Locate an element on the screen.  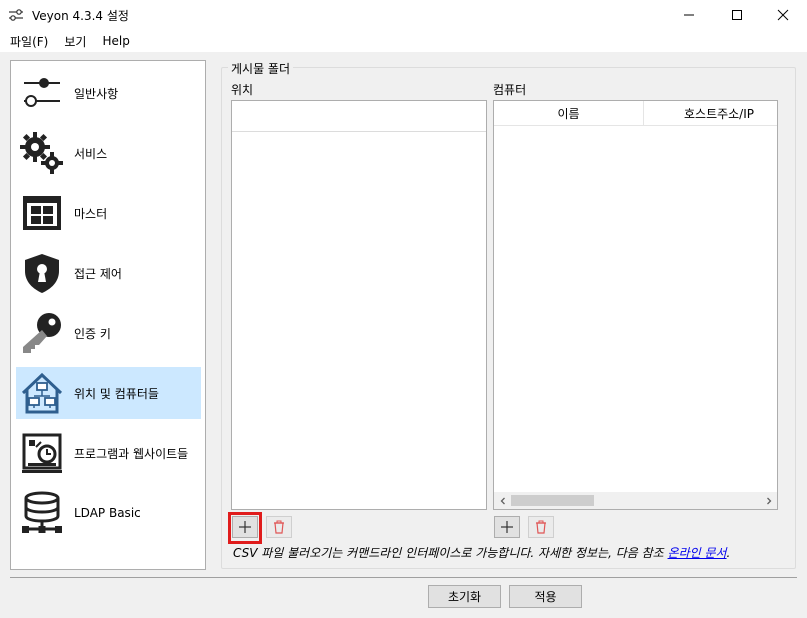
remove-computer-button is located at coordinates (541, 527).